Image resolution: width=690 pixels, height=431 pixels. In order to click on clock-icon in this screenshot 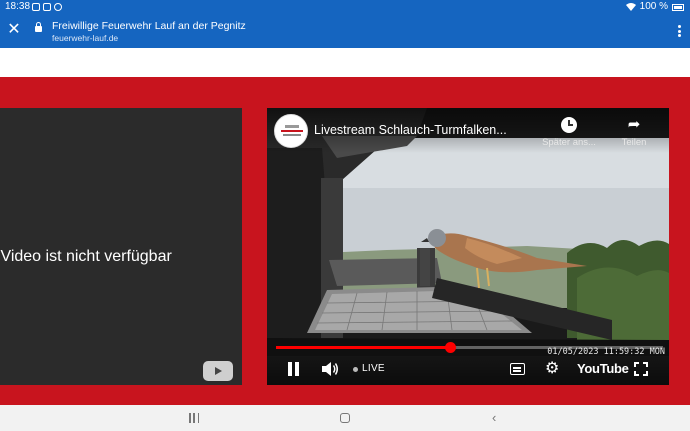, I will do `click(569, 125)`.